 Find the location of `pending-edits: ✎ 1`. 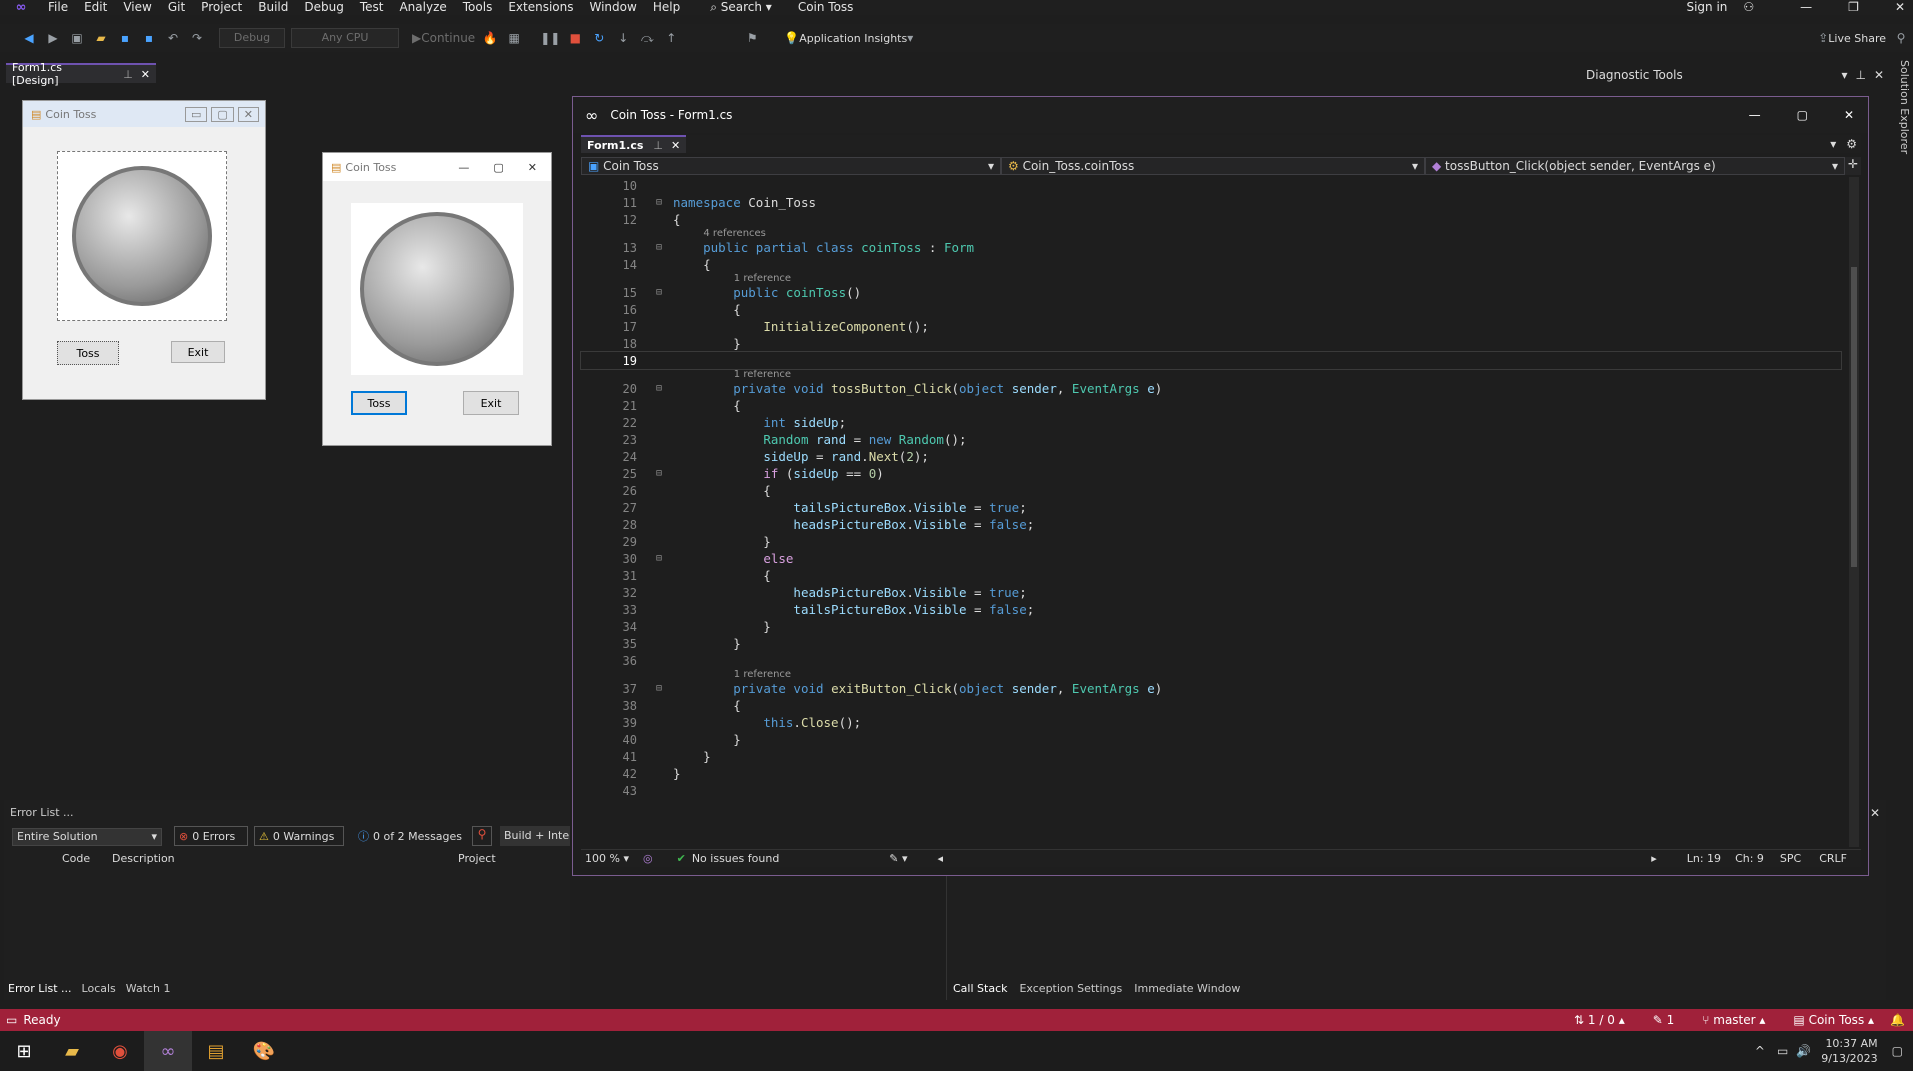

pending-edits: ✎ 1 is located at coordinates (1664, 1020).